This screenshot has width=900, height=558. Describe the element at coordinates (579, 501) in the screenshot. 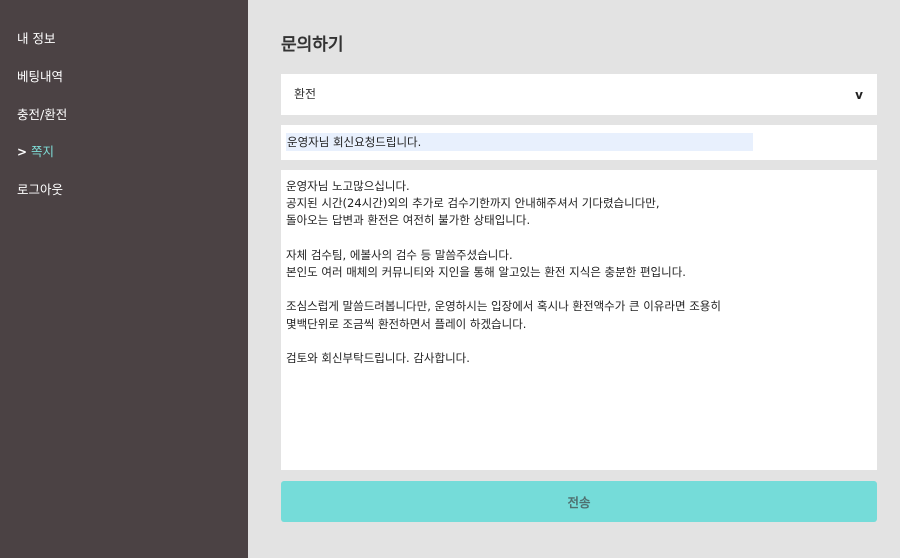

I see `send-button: 전송` at that location.